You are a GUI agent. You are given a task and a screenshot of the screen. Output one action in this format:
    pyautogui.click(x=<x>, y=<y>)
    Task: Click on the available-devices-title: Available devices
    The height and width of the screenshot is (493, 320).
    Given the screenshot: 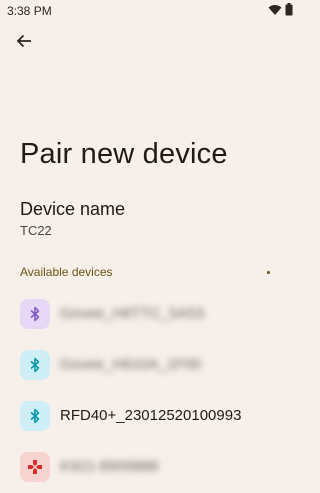 What is the action you would take?
    pyautogui.click(x=66, y=272)
    